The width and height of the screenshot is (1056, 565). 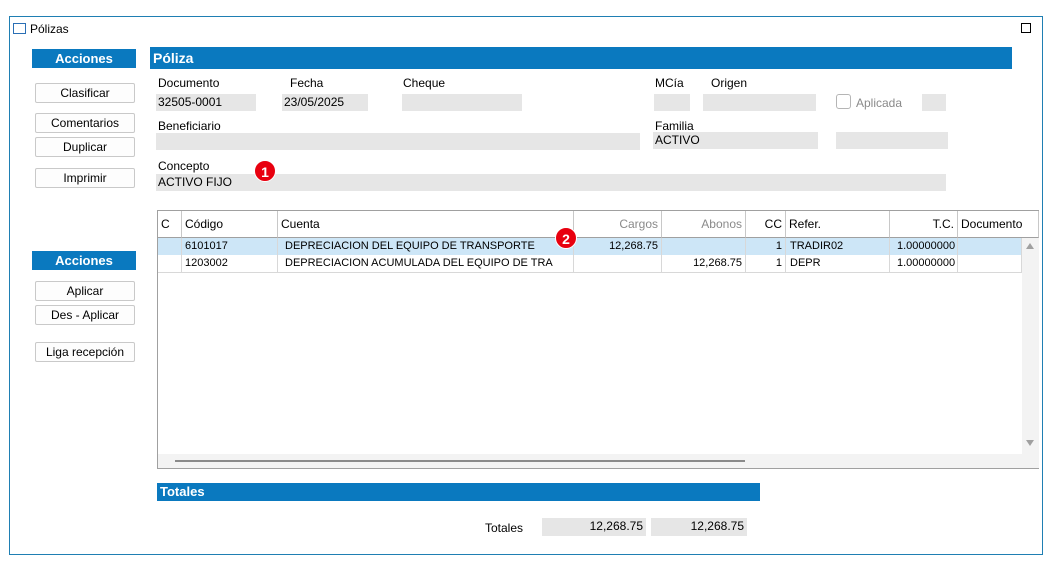 What do you see at coordinates (19, 28) in the screenshot?
I see `window-icon` at bounding box center [19, 28].